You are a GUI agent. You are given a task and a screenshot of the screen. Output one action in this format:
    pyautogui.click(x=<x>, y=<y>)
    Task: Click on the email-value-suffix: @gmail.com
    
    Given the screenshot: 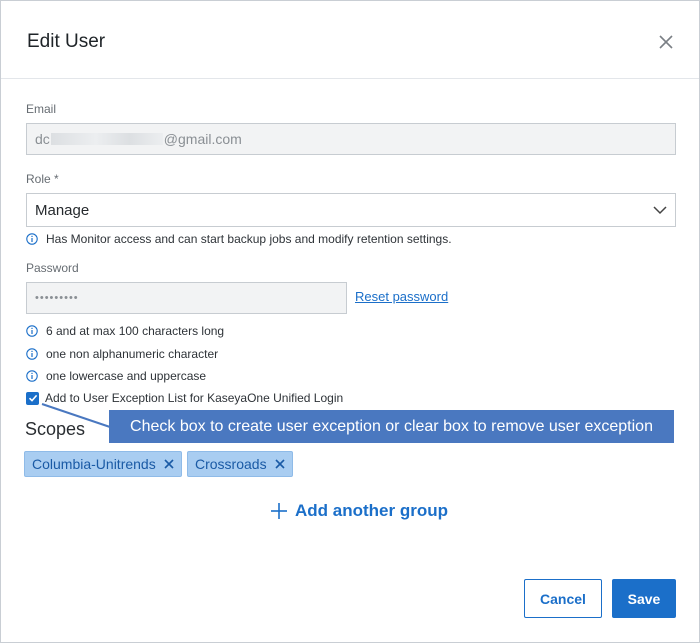 What is the action you would take?
    pyautogui.click(x=202, y=139)
    